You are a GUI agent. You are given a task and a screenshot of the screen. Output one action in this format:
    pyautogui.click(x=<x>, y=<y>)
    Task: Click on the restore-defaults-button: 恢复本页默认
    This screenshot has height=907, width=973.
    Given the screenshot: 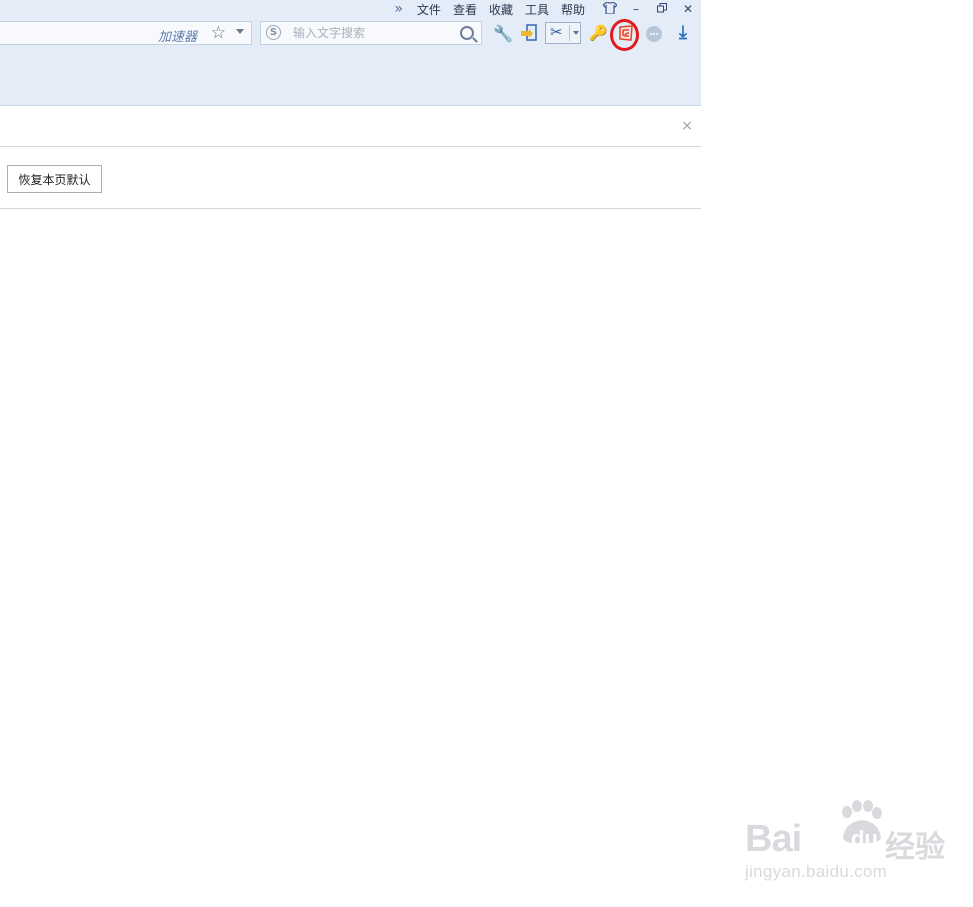 What is the action you would take?
    pyautogui.click(x=54, y=179)
    